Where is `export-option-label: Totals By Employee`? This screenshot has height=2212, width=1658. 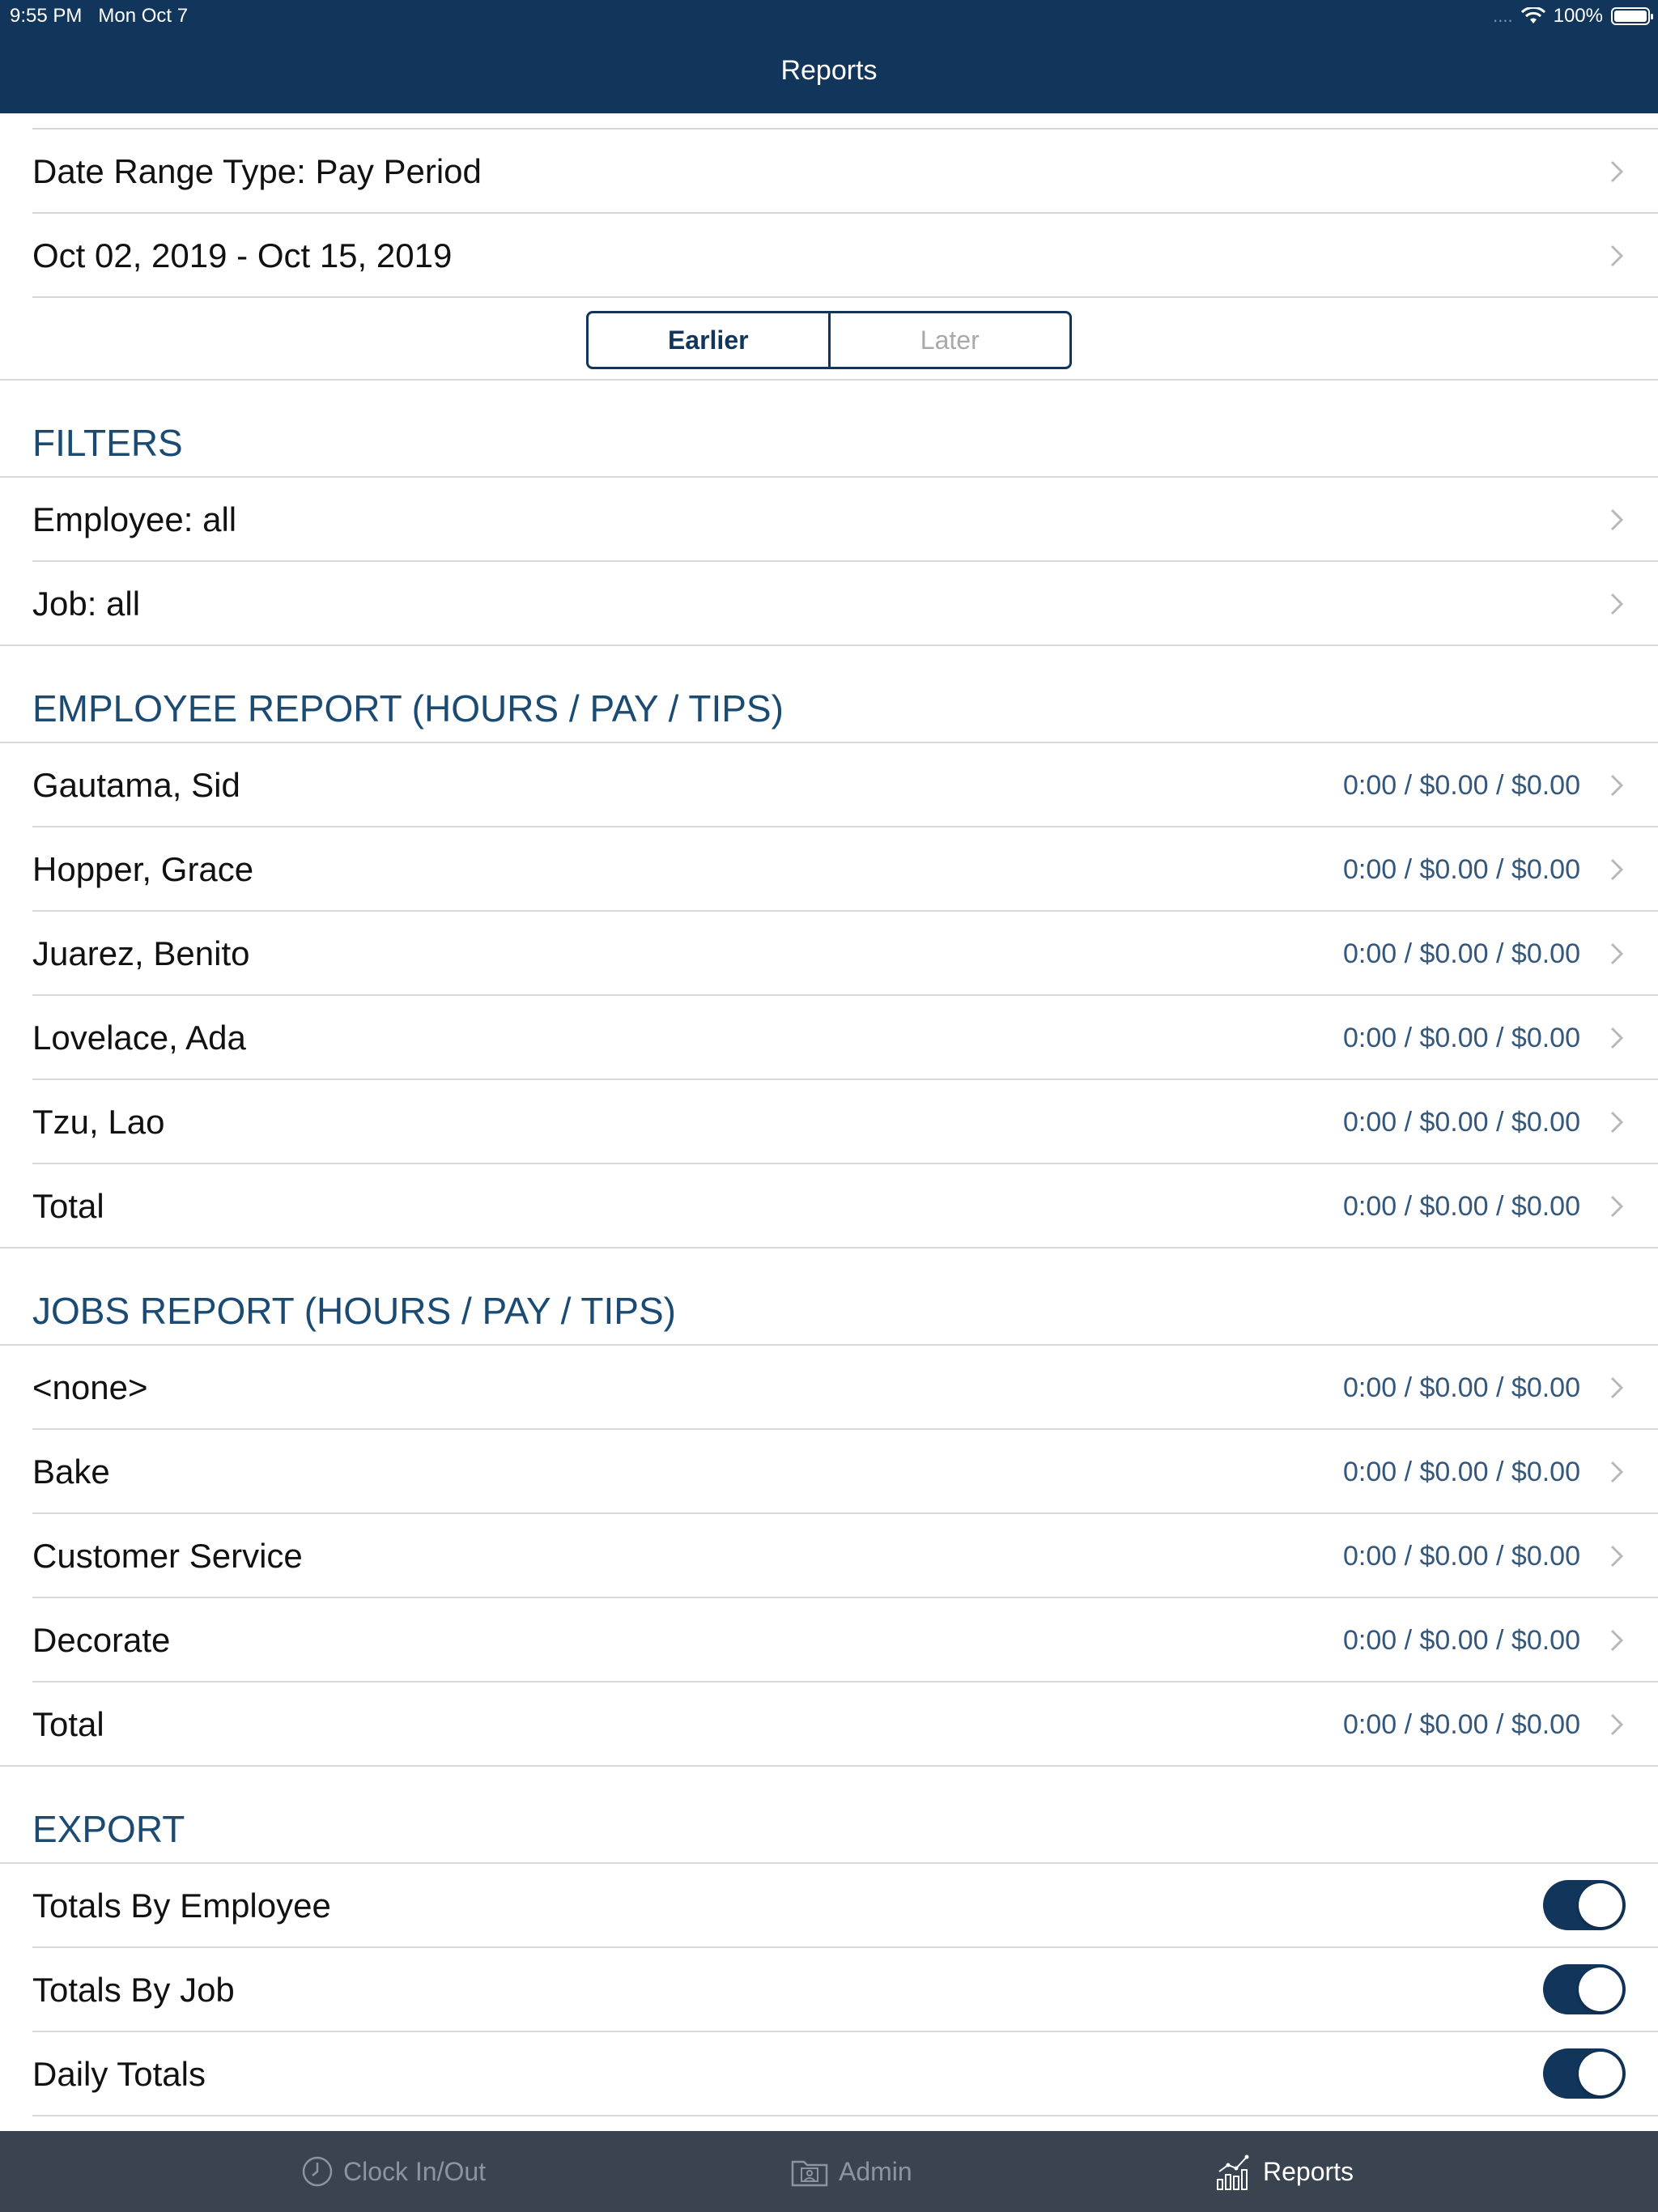 export-option-label: Totals By Employee is located at coordinates (181, 1906).